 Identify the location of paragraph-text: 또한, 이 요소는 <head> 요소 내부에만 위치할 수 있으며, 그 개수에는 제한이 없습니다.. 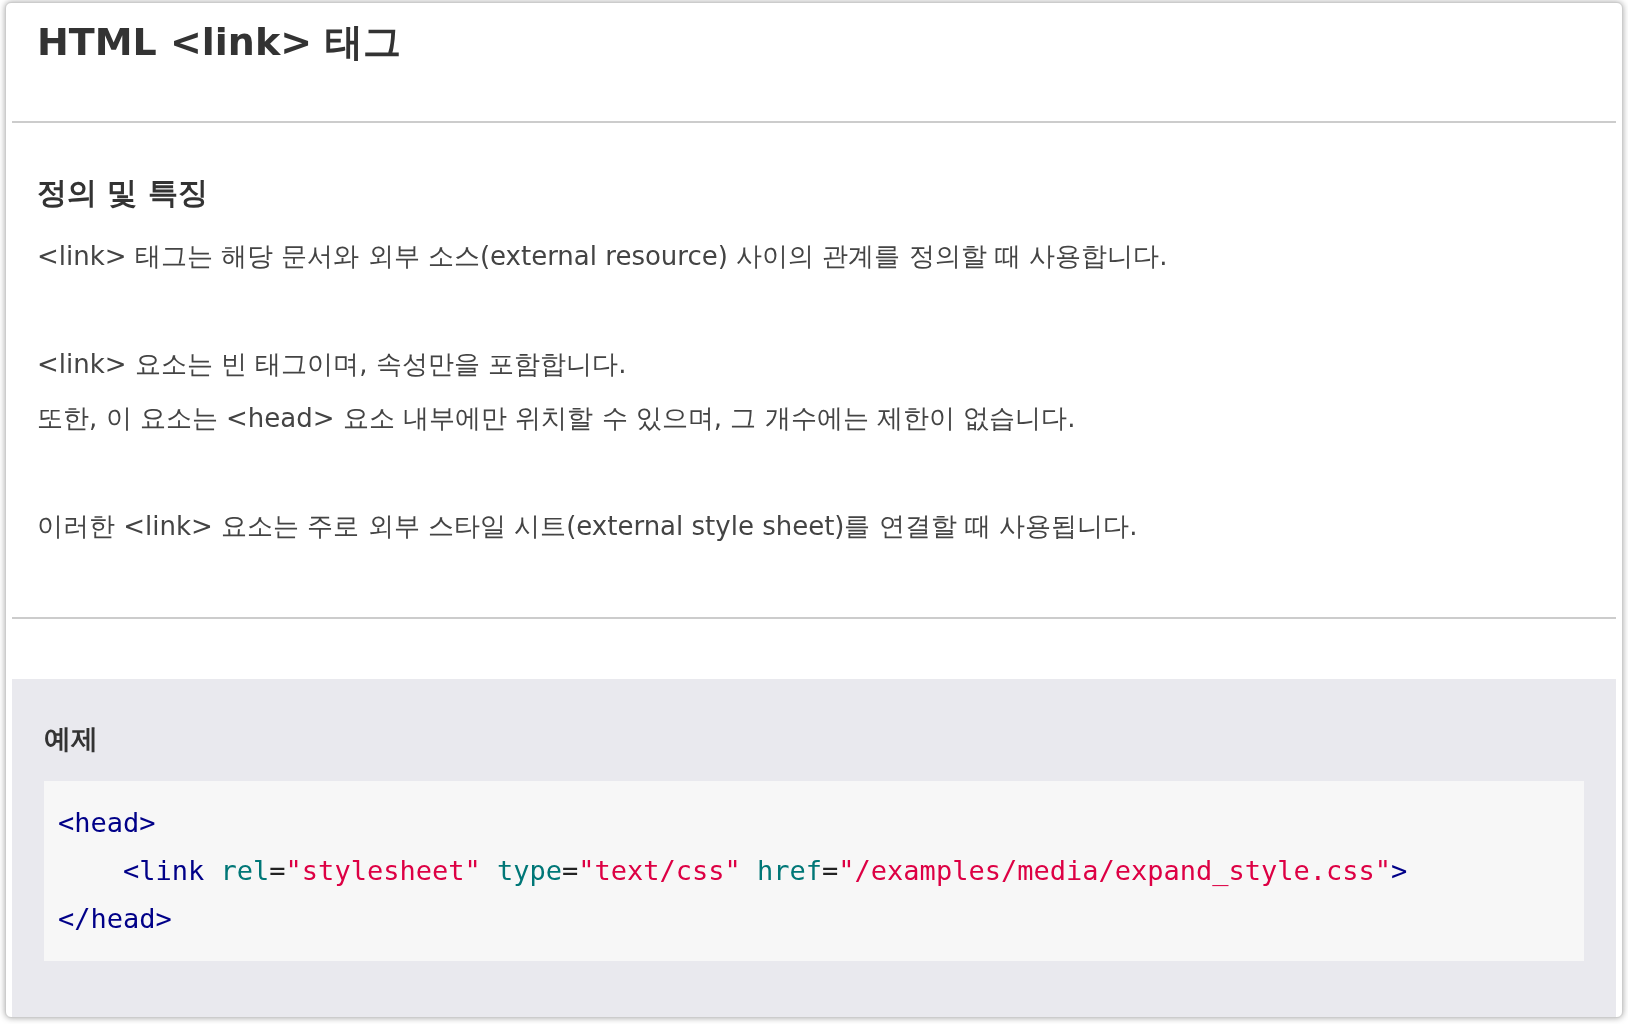
(557, 418).